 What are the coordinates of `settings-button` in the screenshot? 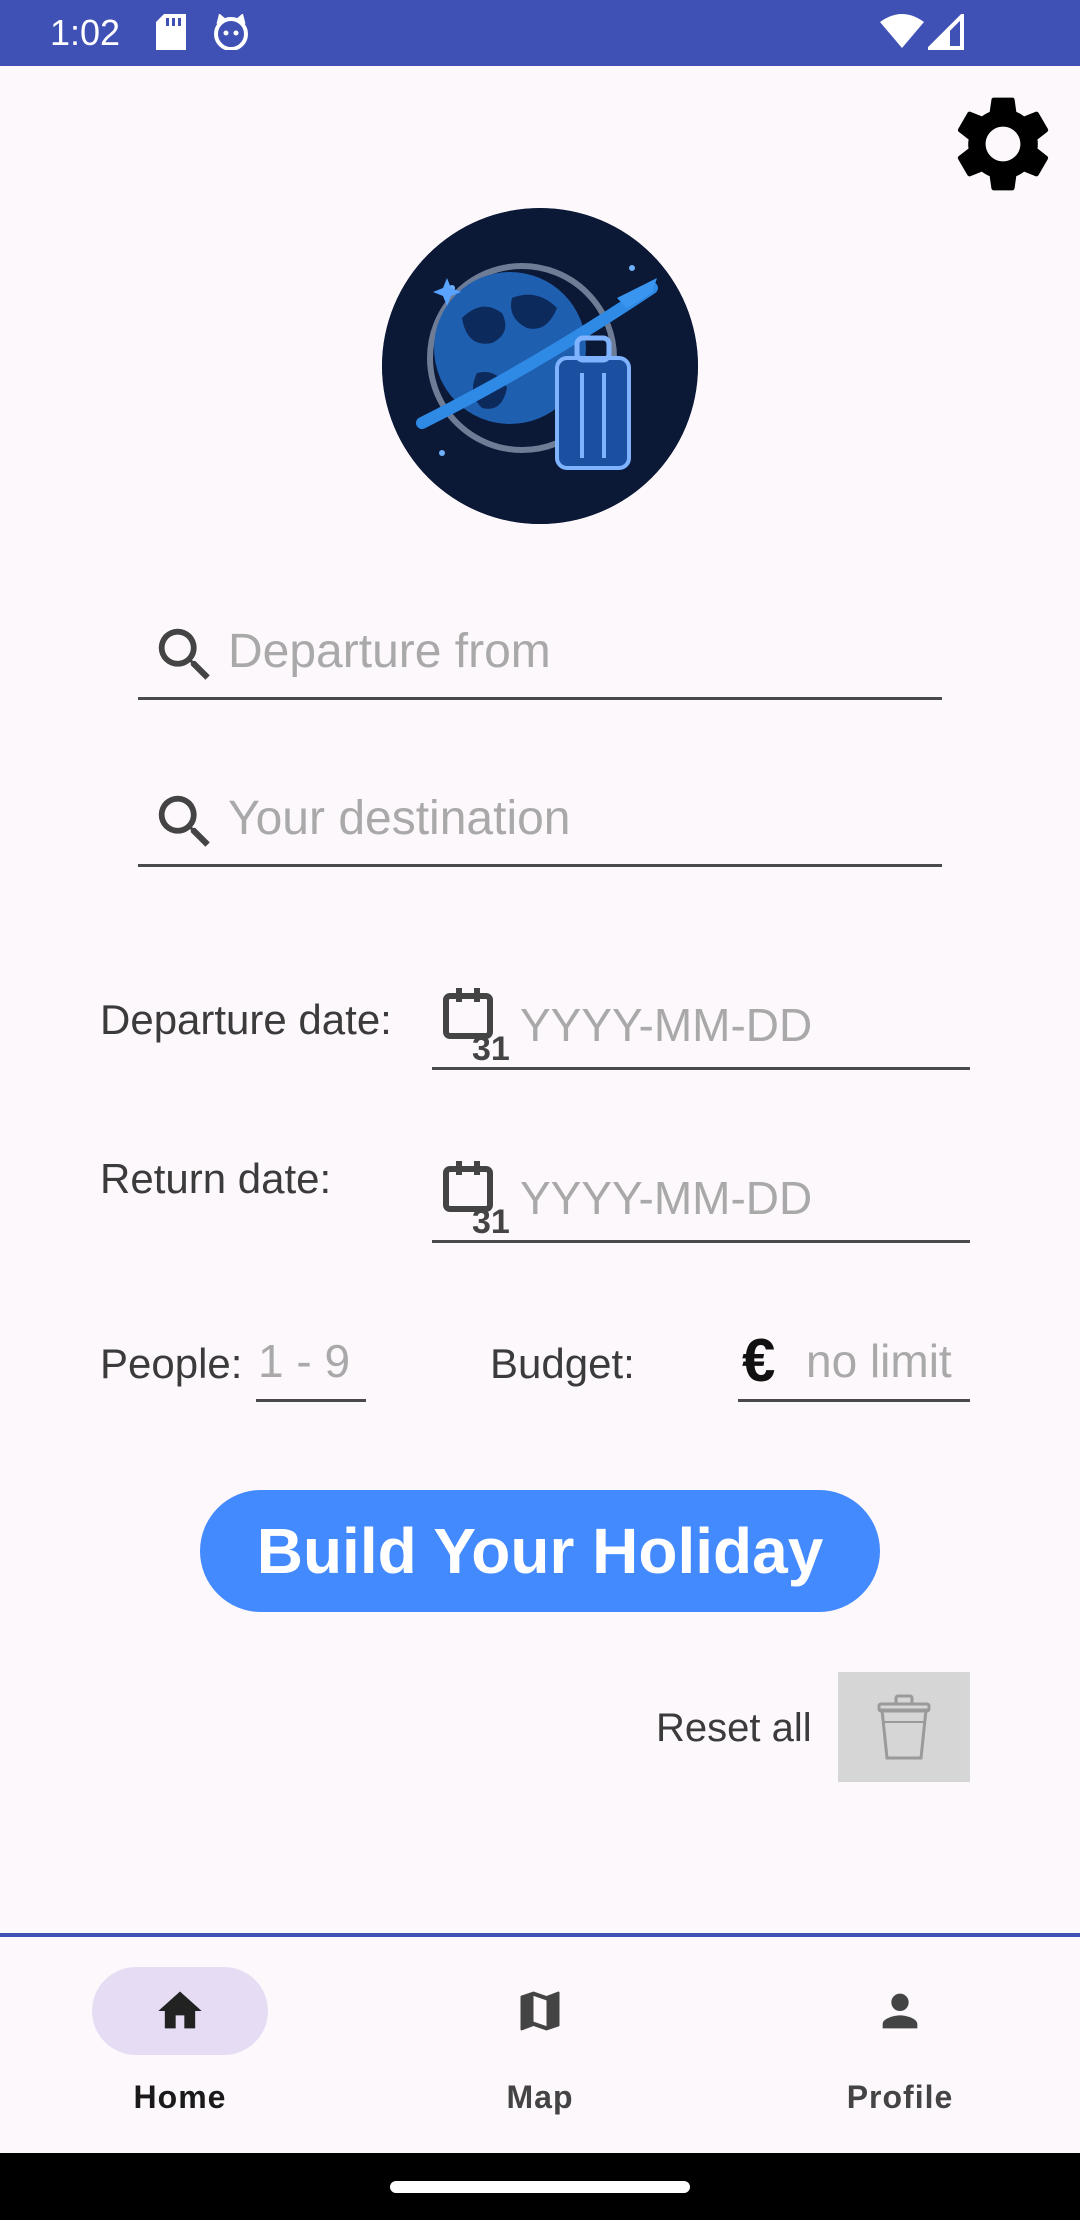 It's located at (1003, 144).